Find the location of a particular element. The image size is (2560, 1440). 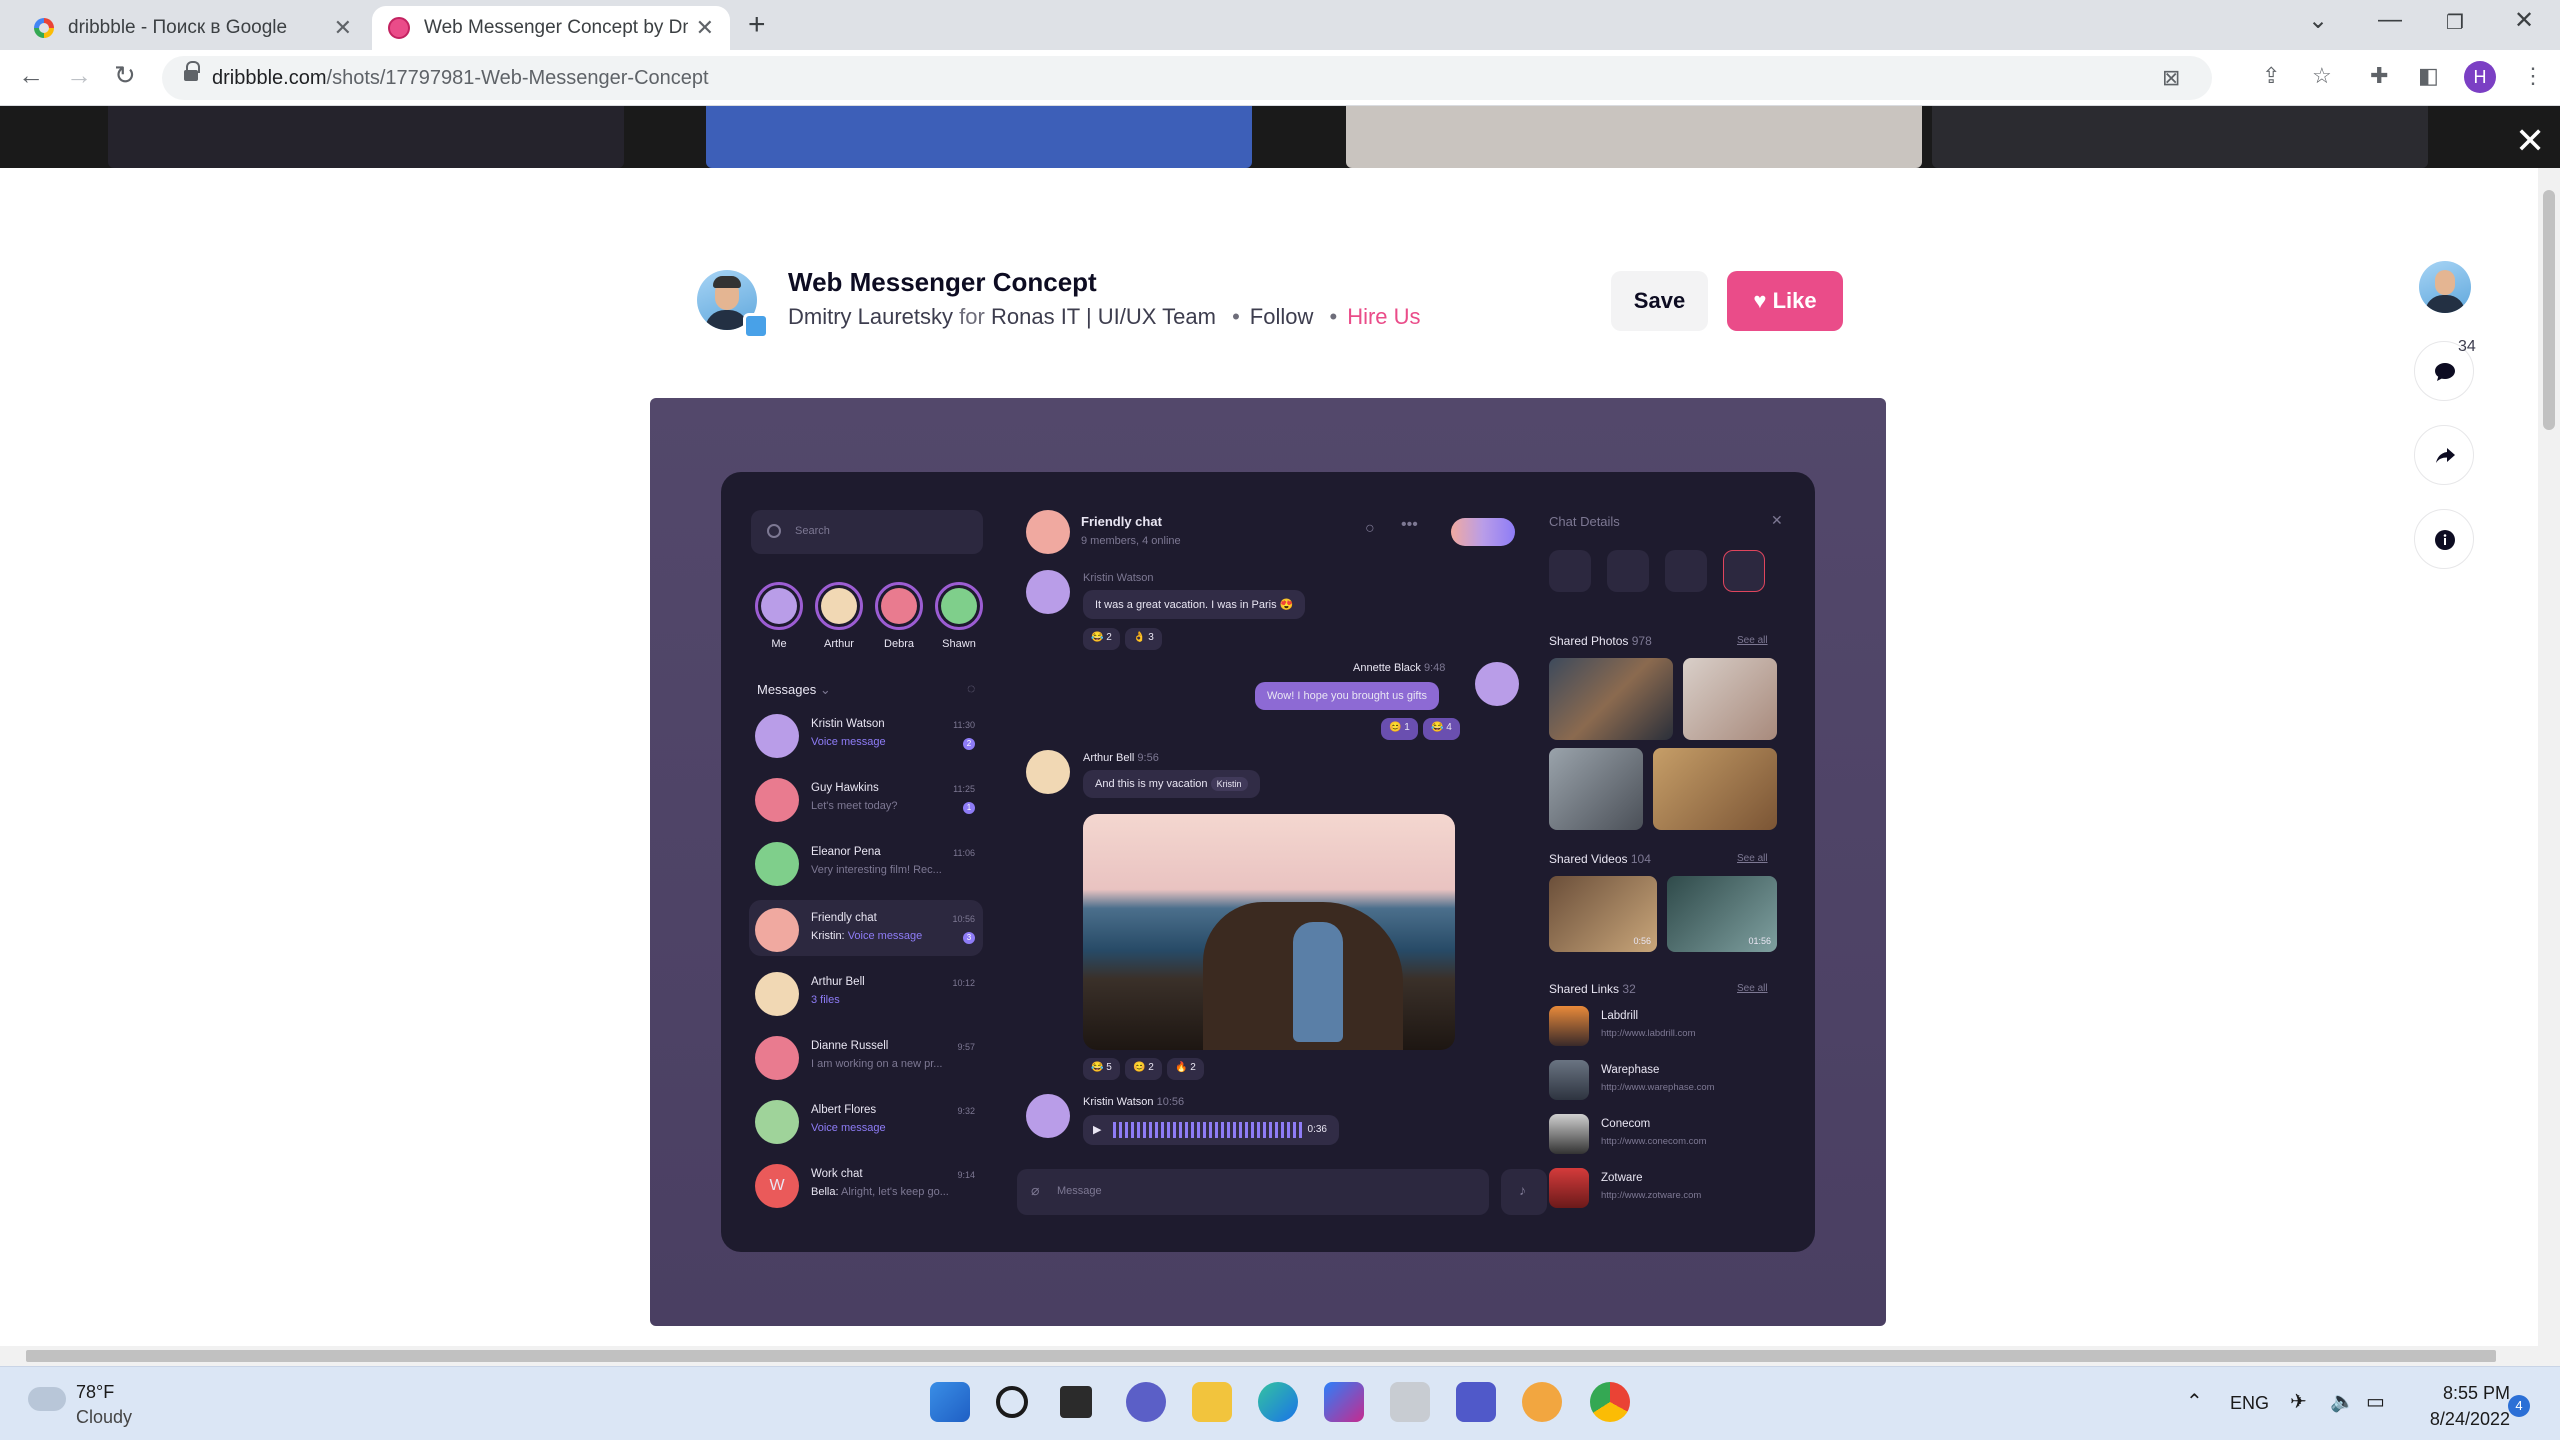

teams-icon is located at coordinates (1476, 1402).